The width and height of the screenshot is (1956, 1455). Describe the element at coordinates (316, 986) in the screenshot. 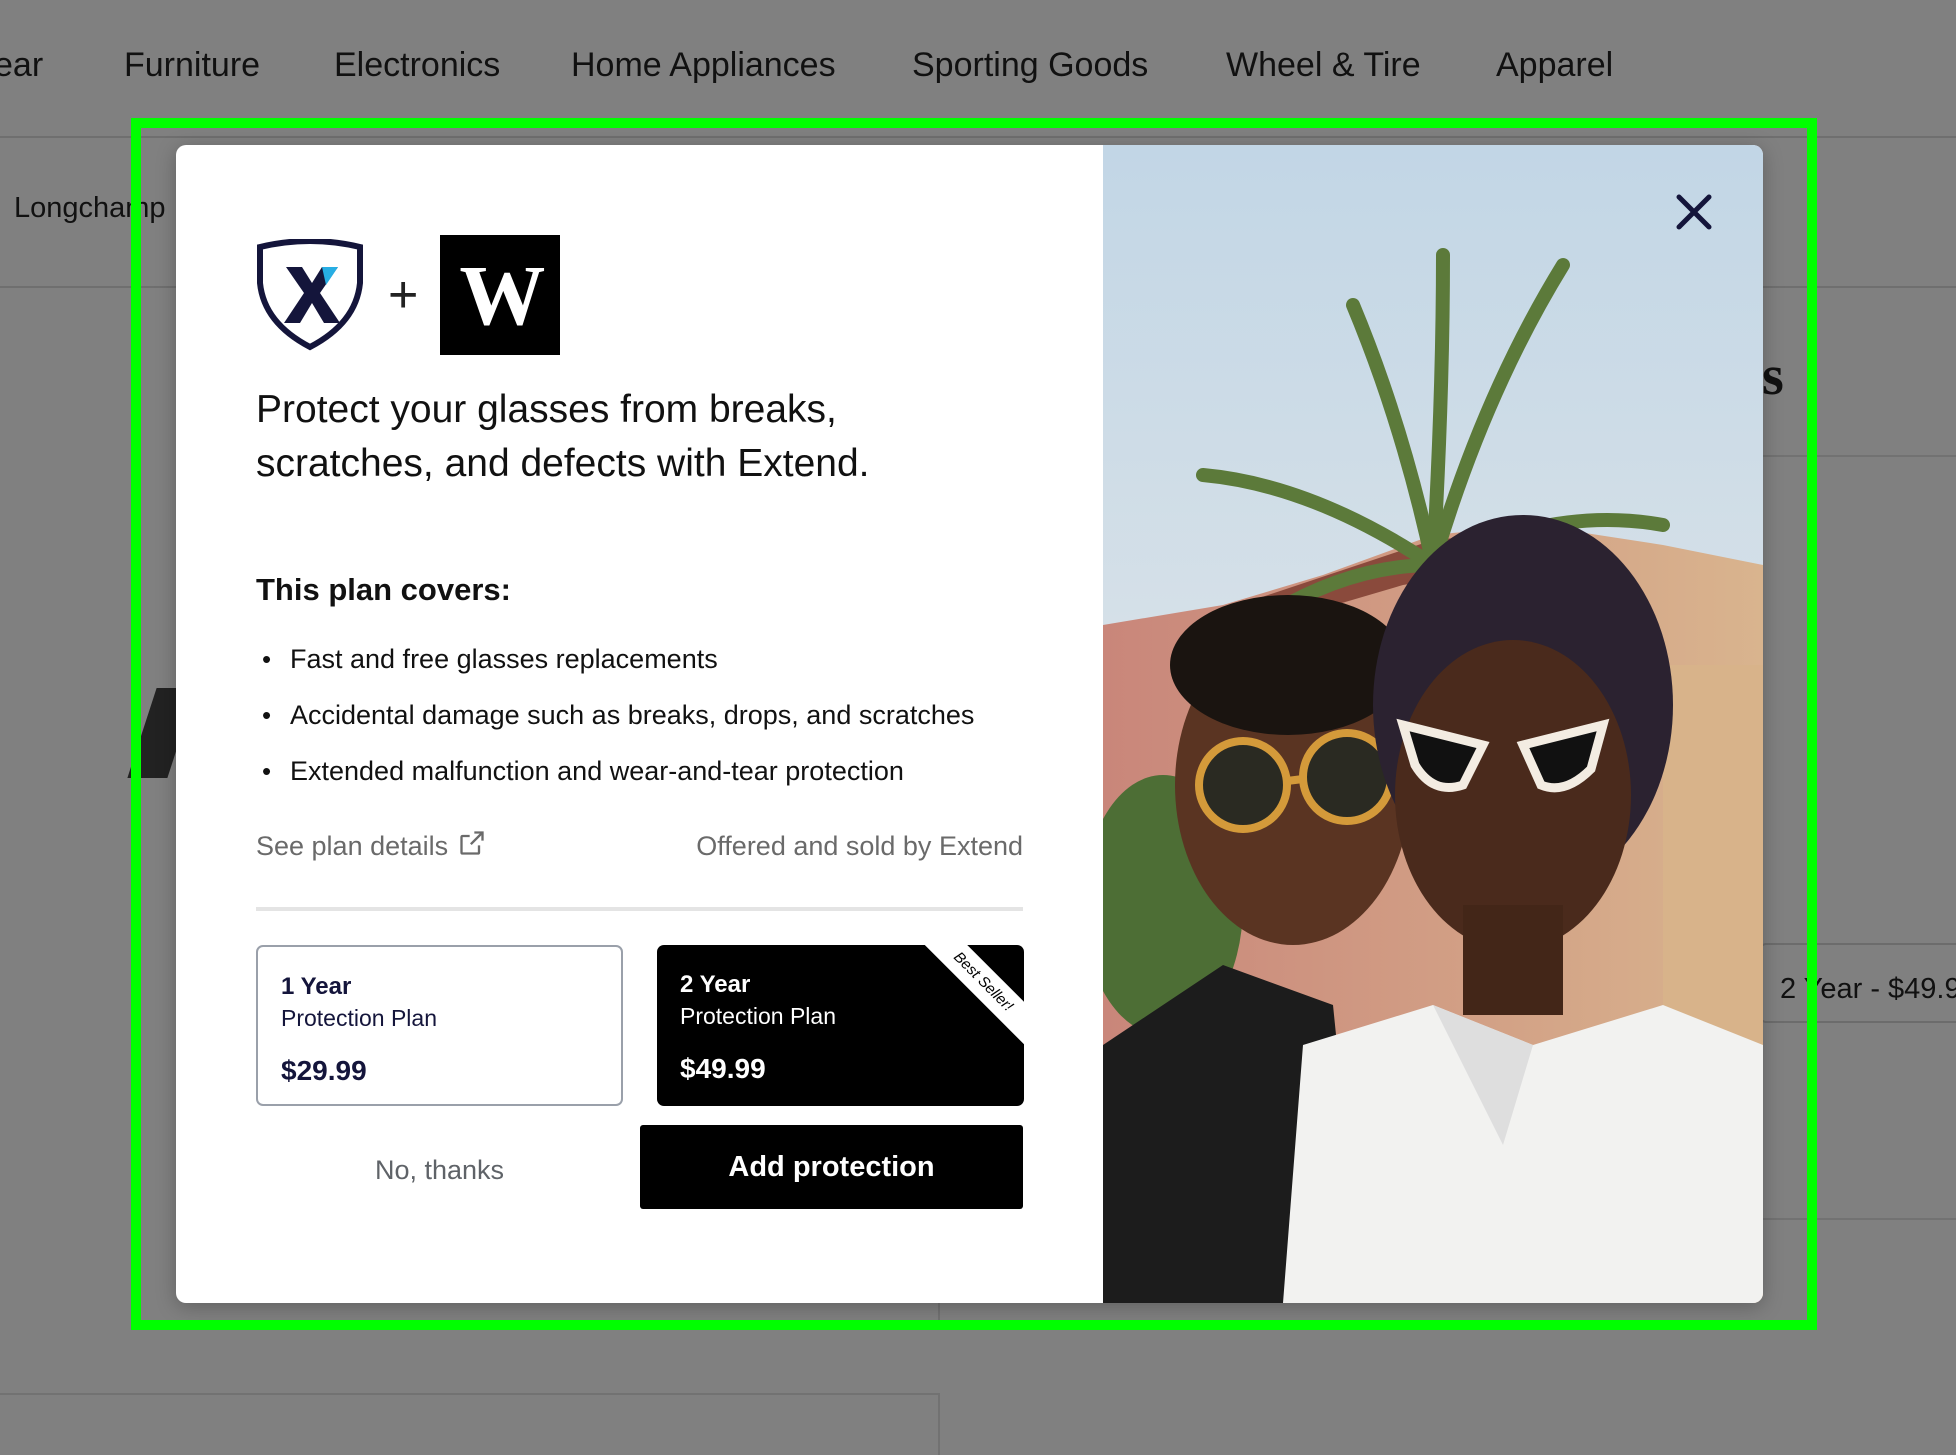

I see `plan-years: 1 Year` at that location.